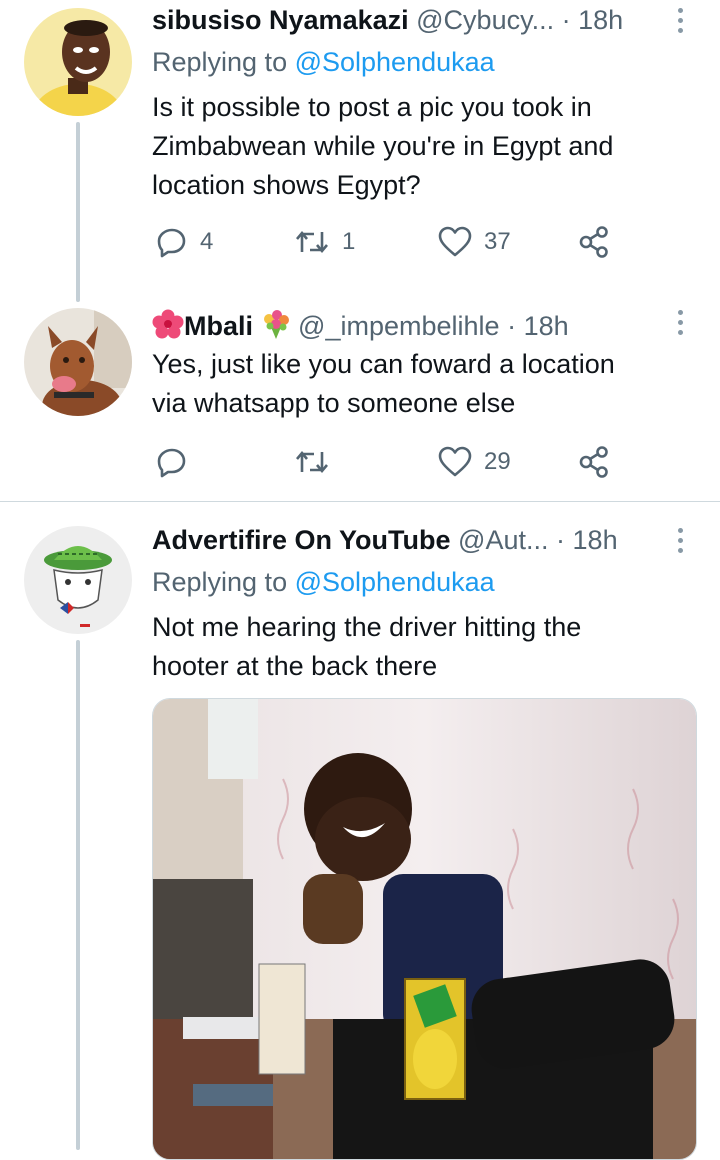 Image resolution: width=720 pixels, height=1160 pixels. Describe the element at coordinates (280, 20) in the screenshot. I see `display-name: sibusiso Nyamakazi` at that location.